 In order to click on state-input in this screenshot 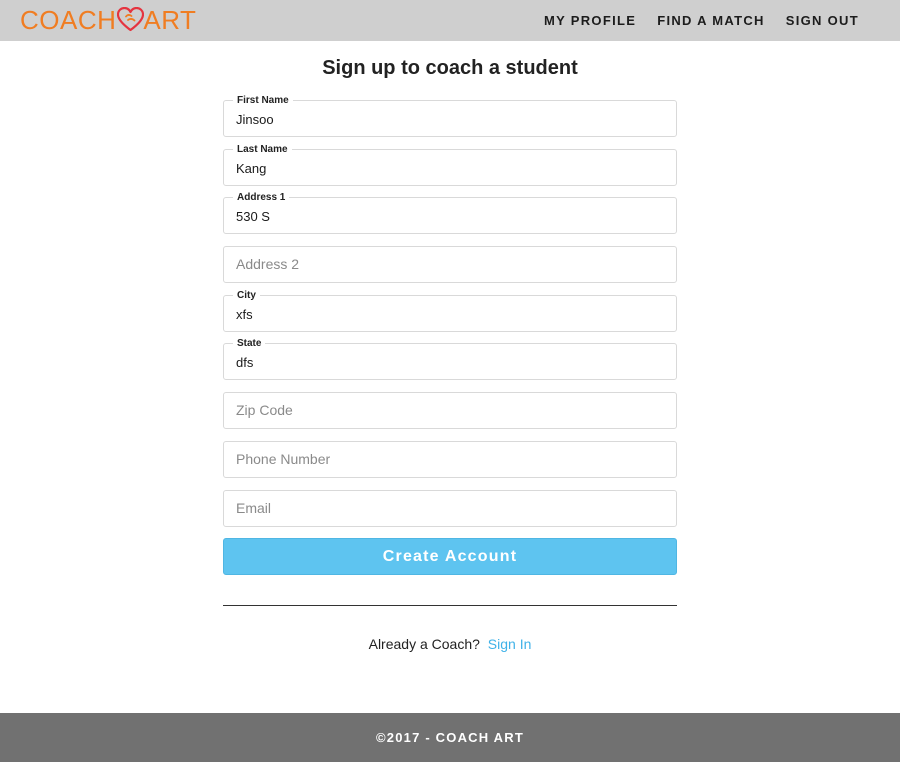, I will do `click(450, 362)`.